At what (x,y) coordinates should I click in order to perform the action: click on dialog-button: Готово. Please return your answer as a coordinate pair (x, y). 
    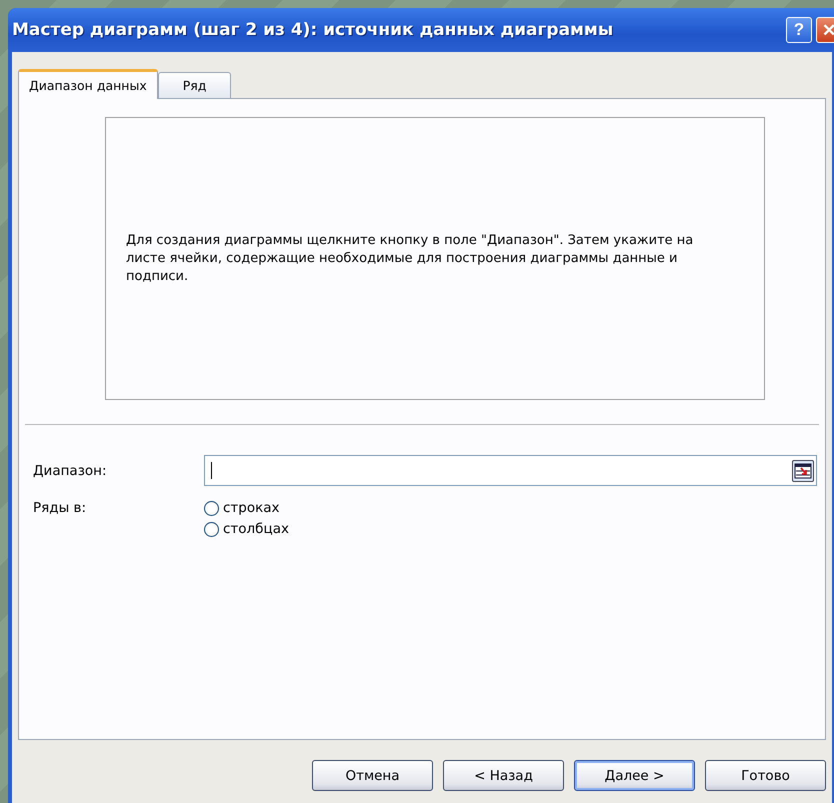
    Looking at the image, I should click on (765, 775).